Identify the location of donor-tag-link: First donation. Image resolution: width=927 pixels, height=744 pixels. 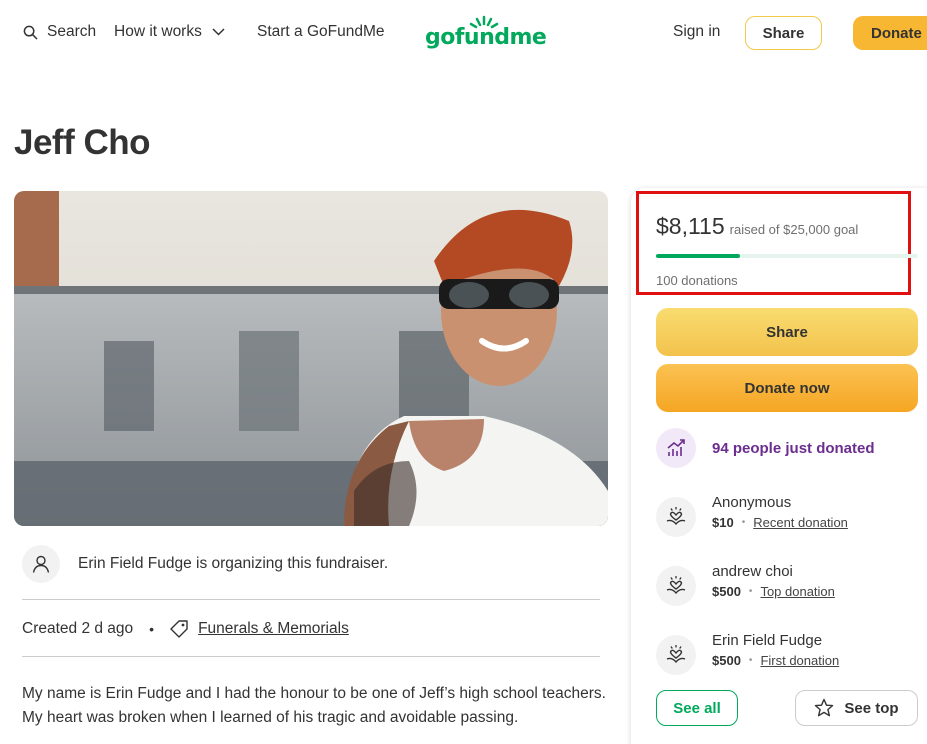
(799, 660).